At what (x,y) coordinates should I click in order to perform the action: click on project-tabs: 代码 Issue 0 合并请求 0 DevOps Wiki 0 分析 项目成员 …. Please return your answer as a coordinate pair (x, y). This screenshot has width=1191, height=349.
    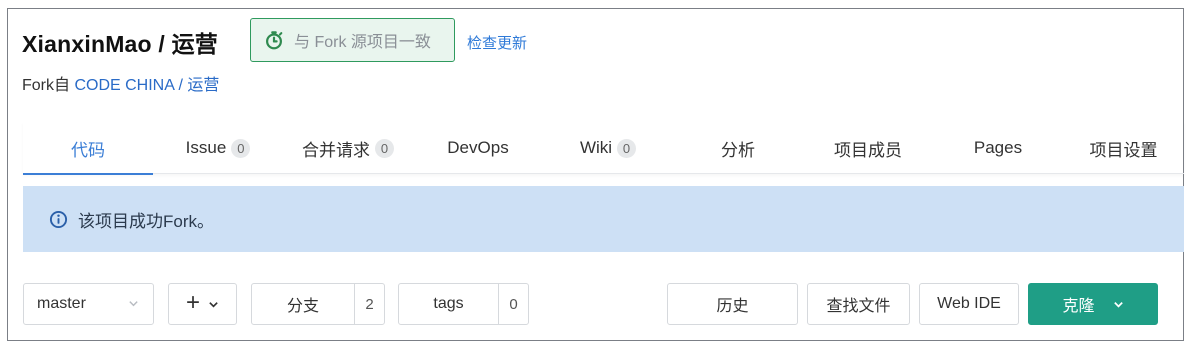
    Looking at the image, I should click on (603, 148).